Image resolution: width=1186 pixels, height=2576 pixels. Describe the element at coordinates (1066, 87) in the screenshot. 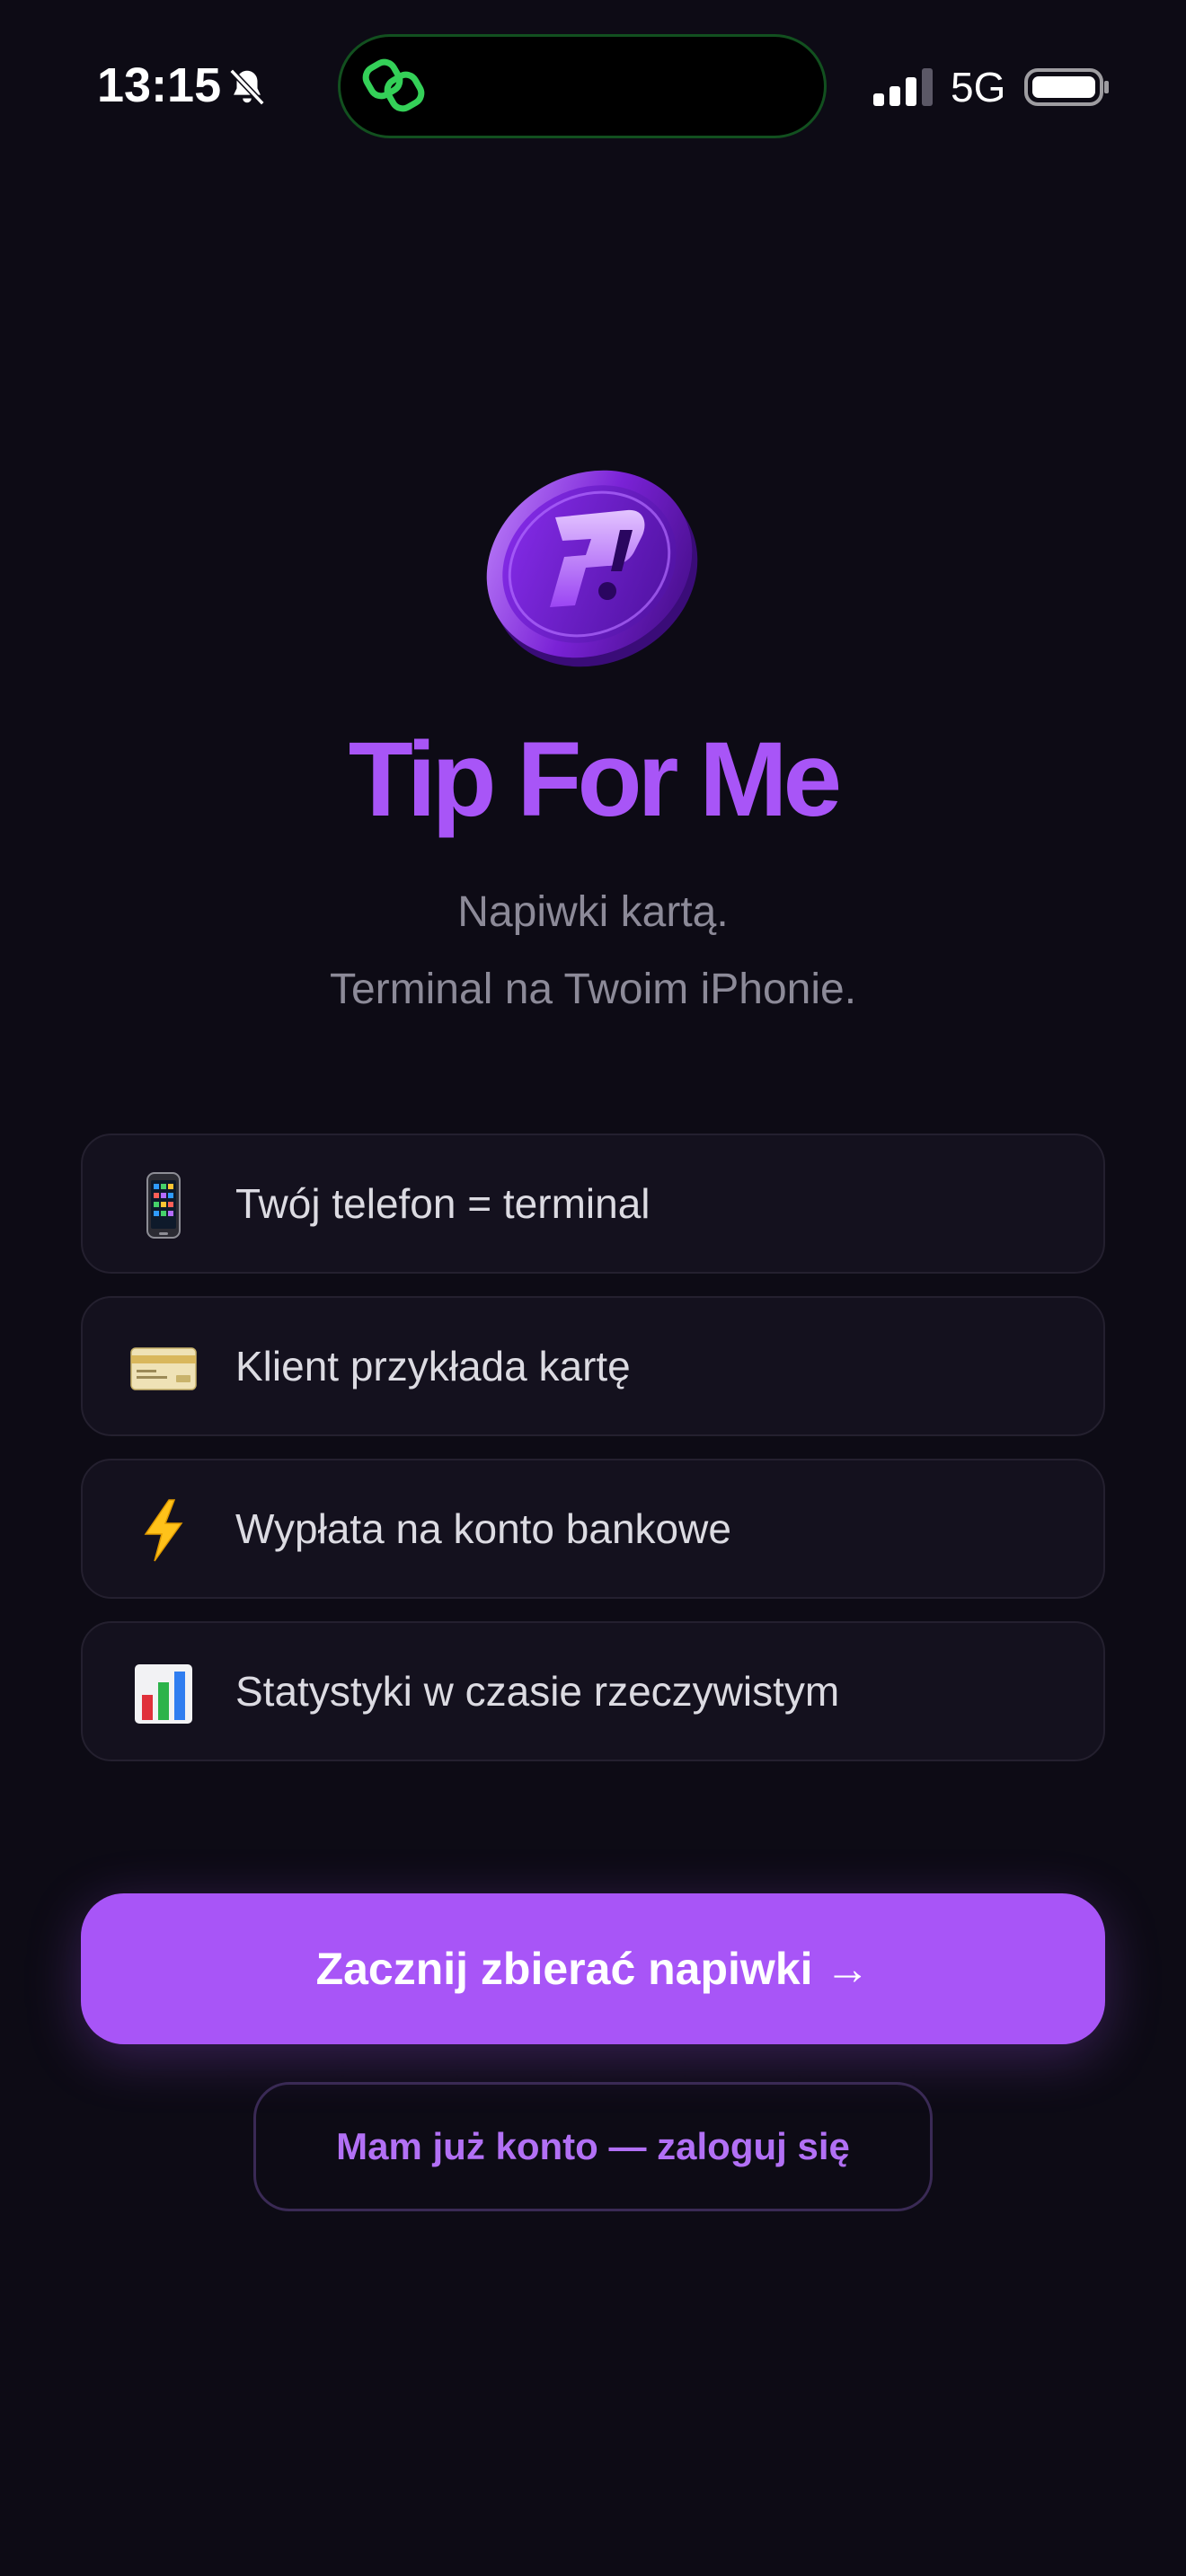

I see `battery-icon` at that location.